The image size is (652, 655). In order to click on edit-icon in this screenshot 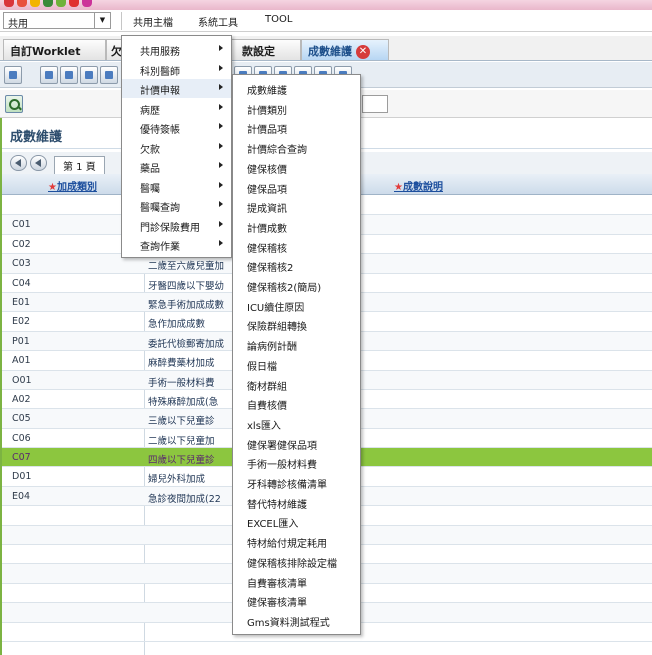, I will do `click(69, 75)`.